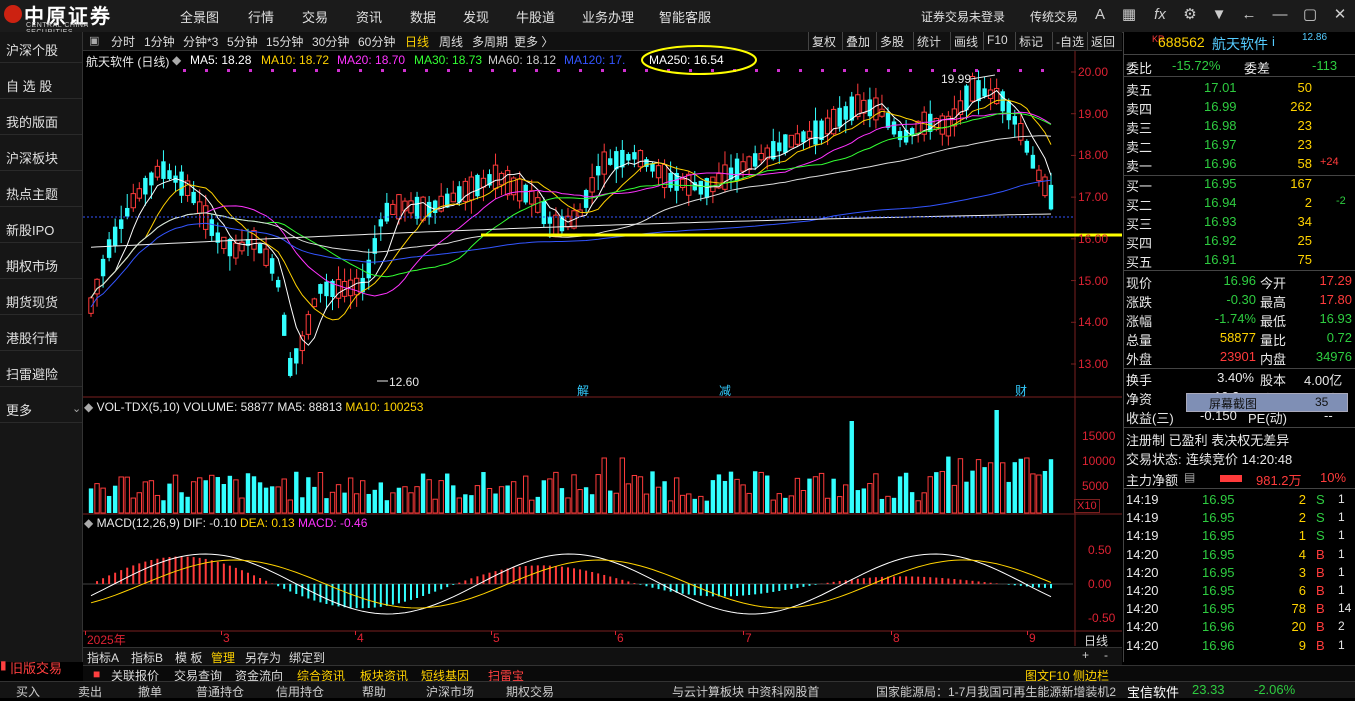 The width and height of the screenshot is (1355, 701). What do you see at coordinates (417, 41) in the screenshot?
I see `period-7: 日线` at bounding box center [417, 41].